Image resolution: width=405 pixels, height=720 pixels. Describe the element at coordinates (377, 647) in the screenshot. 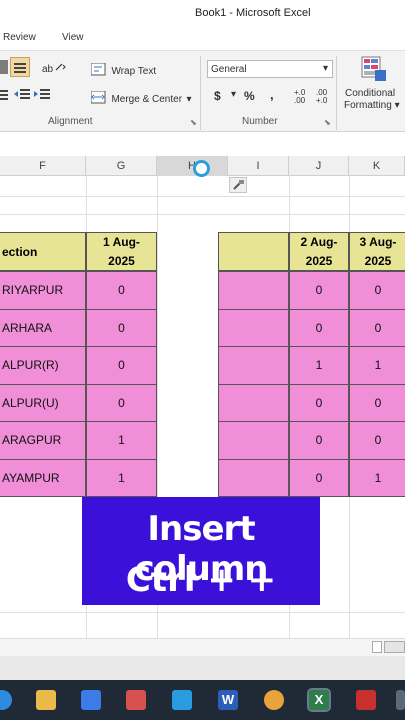

I see `scroll-left-button` at that location.